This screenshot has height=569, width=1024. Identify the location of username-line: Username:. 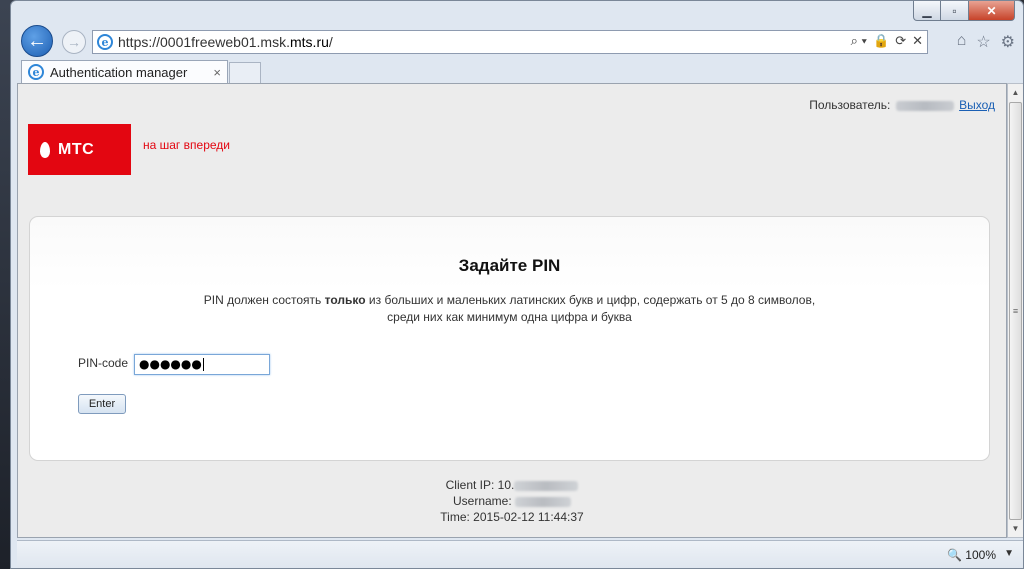
(512, 501).